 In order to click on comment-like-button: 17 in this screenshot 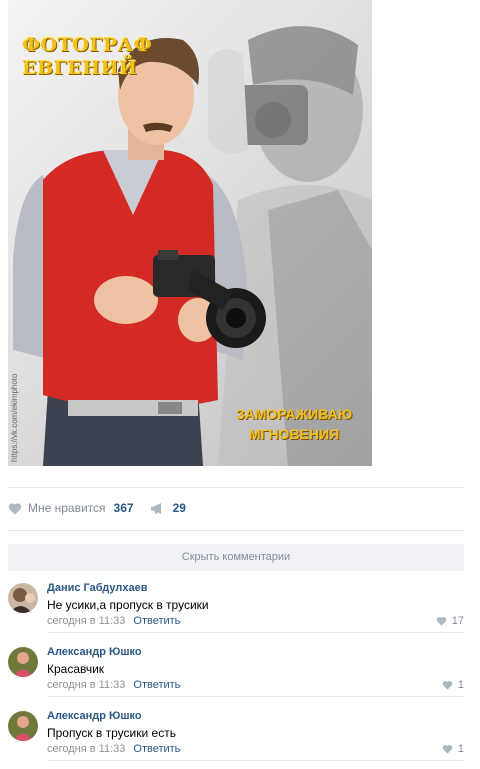, I will do `click(450, 621)`.